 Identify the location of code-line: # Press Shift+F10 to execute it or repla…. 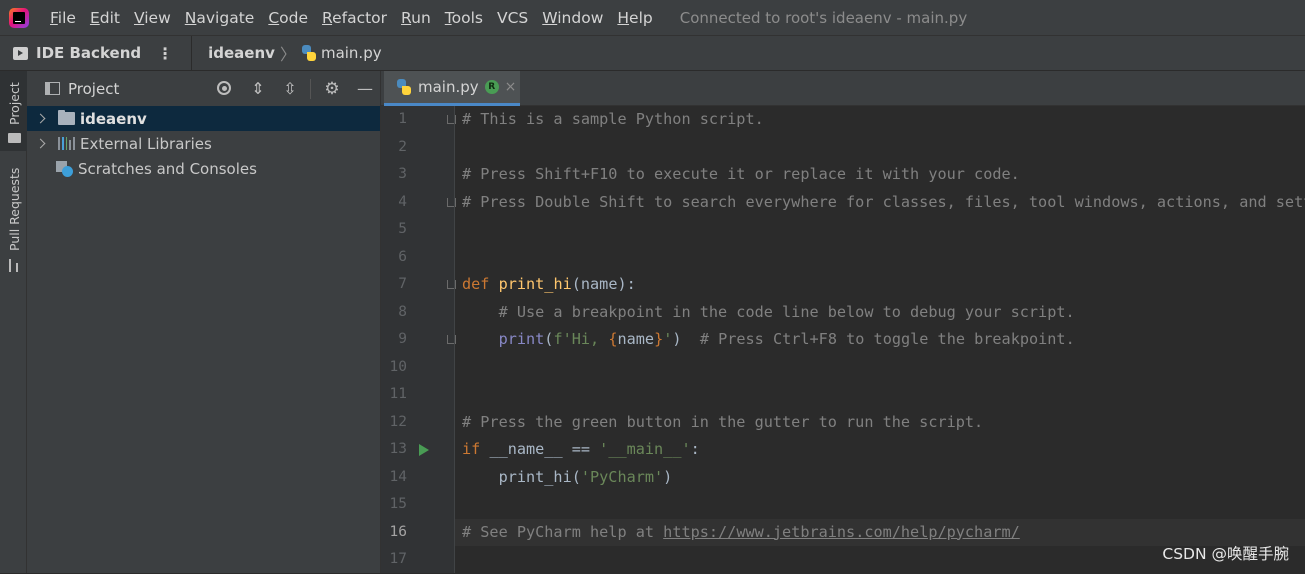
(741, 174).